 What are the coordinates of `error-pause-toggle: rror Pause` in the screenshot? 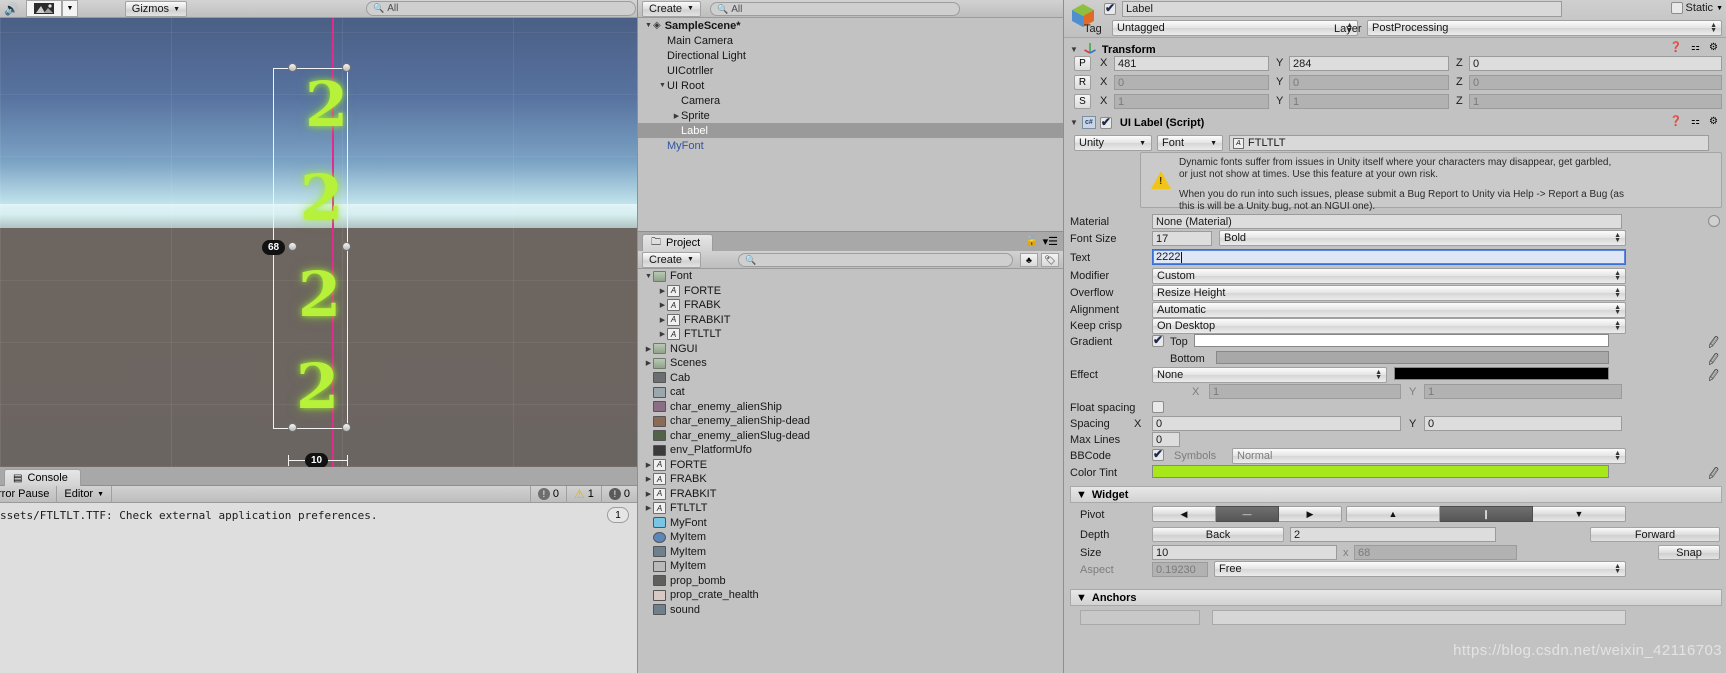 It's located at (29, 494).